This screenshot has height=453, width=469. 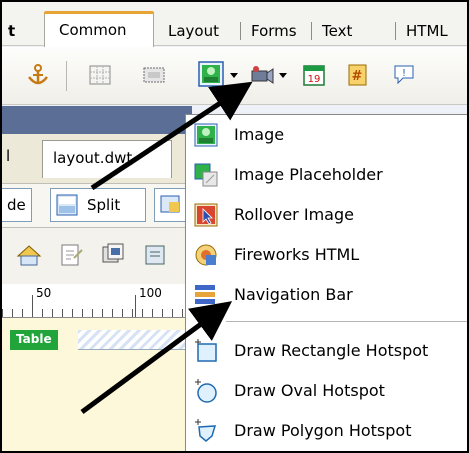 I want to click on tab-layout: Layout, so click(x=193, y=31).